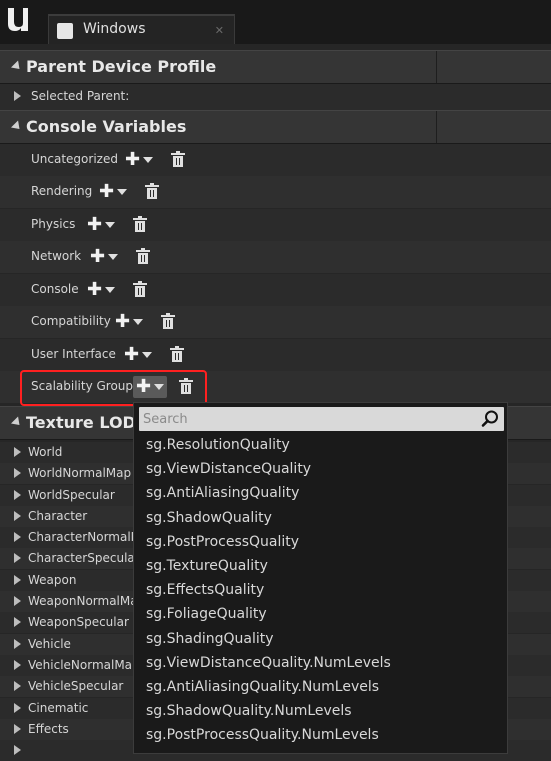 The image size is (551, 761). What do you see at coordinates (121, 66) in the screenshot?
I see `category-title: Parent Device Profile` at bounding box center [121, 66].